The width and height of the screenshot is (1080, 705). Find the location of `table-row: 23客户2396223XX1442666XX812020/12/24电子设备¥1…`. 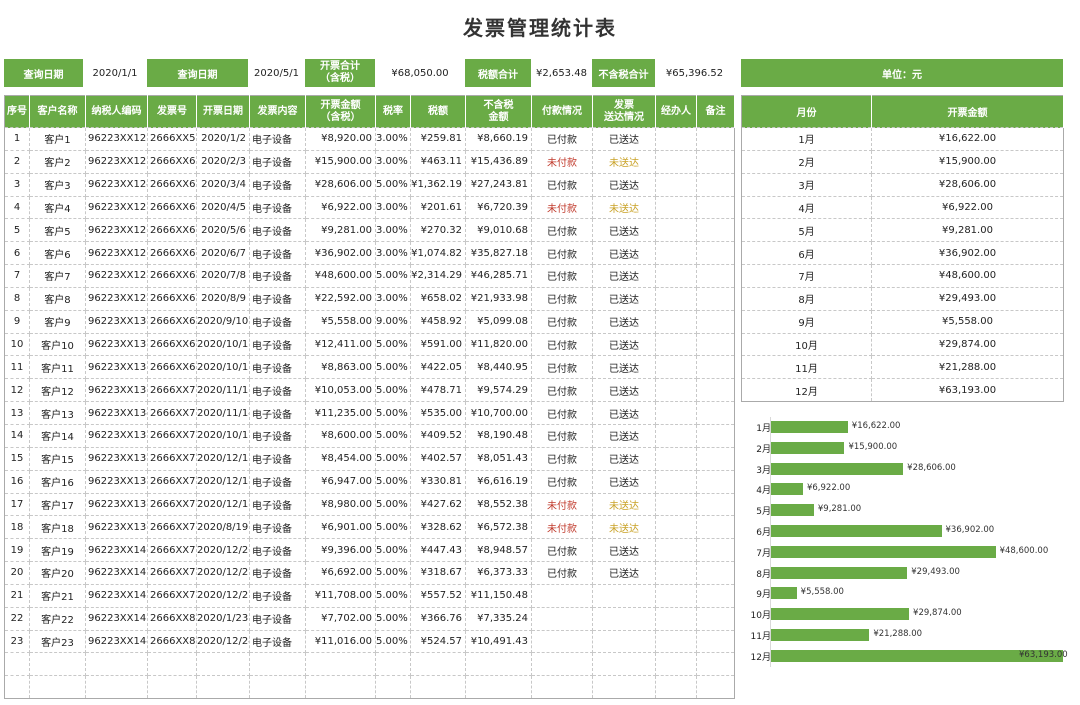

table-row: 23客户2396223XX1442666XX812020/12/24电子设备¥1… is located at coordinates (369, 641).